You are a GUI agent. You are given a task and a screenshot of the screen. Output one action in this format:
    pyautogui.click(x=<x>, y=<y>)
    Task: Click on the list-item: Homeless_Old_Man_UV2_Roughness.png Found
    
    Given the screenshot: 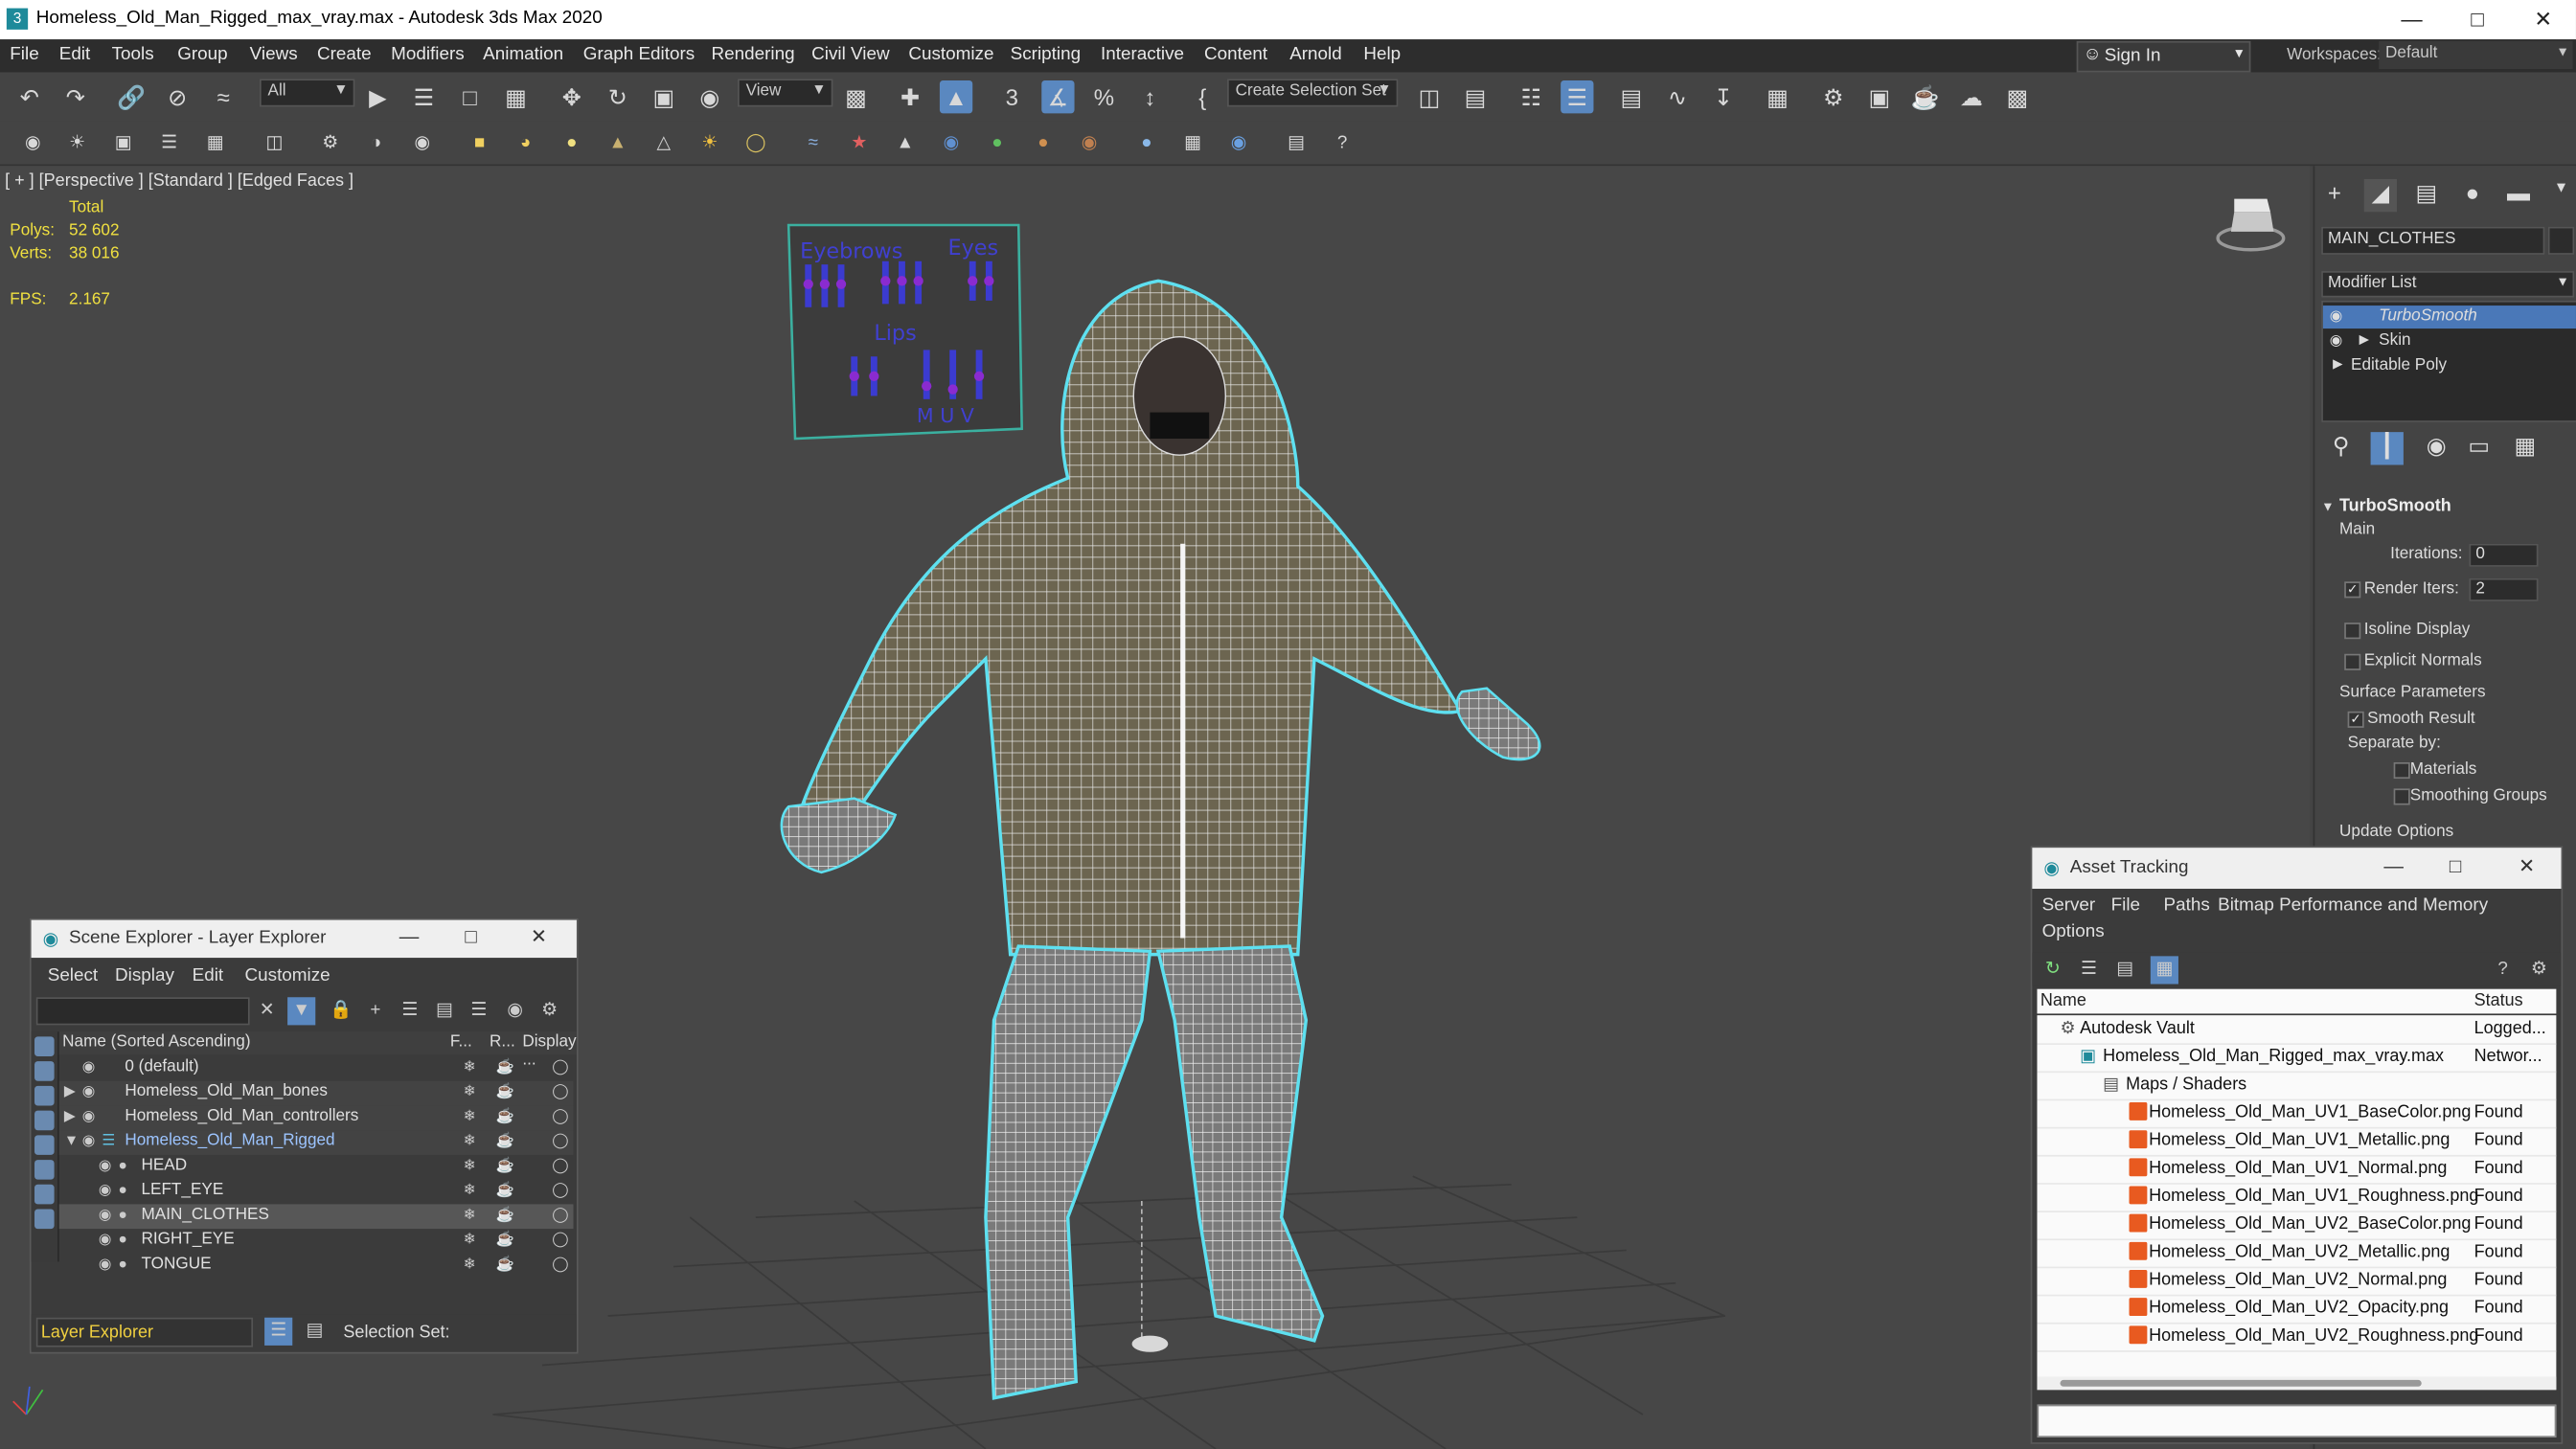 What is the action you would take?
    pyautogui.click(x=2297, y=1337)
    